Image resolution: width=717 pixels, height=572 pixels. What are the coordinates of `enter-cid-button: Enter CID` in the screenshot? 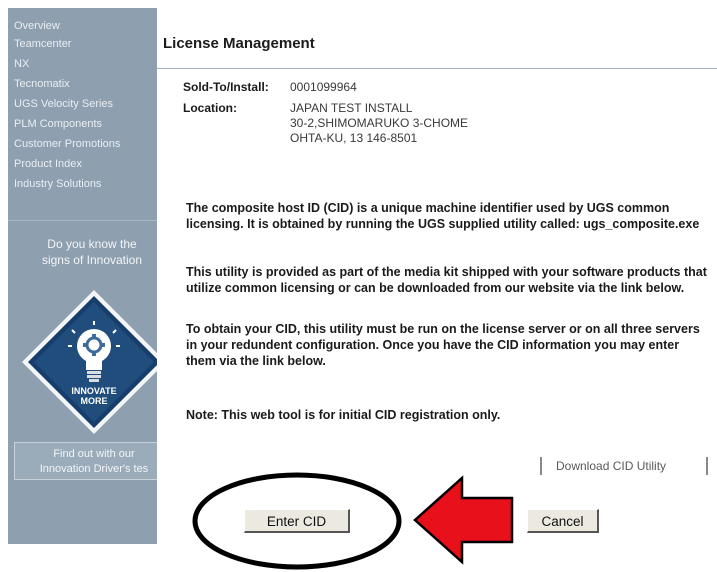 It's located at (297, 521).